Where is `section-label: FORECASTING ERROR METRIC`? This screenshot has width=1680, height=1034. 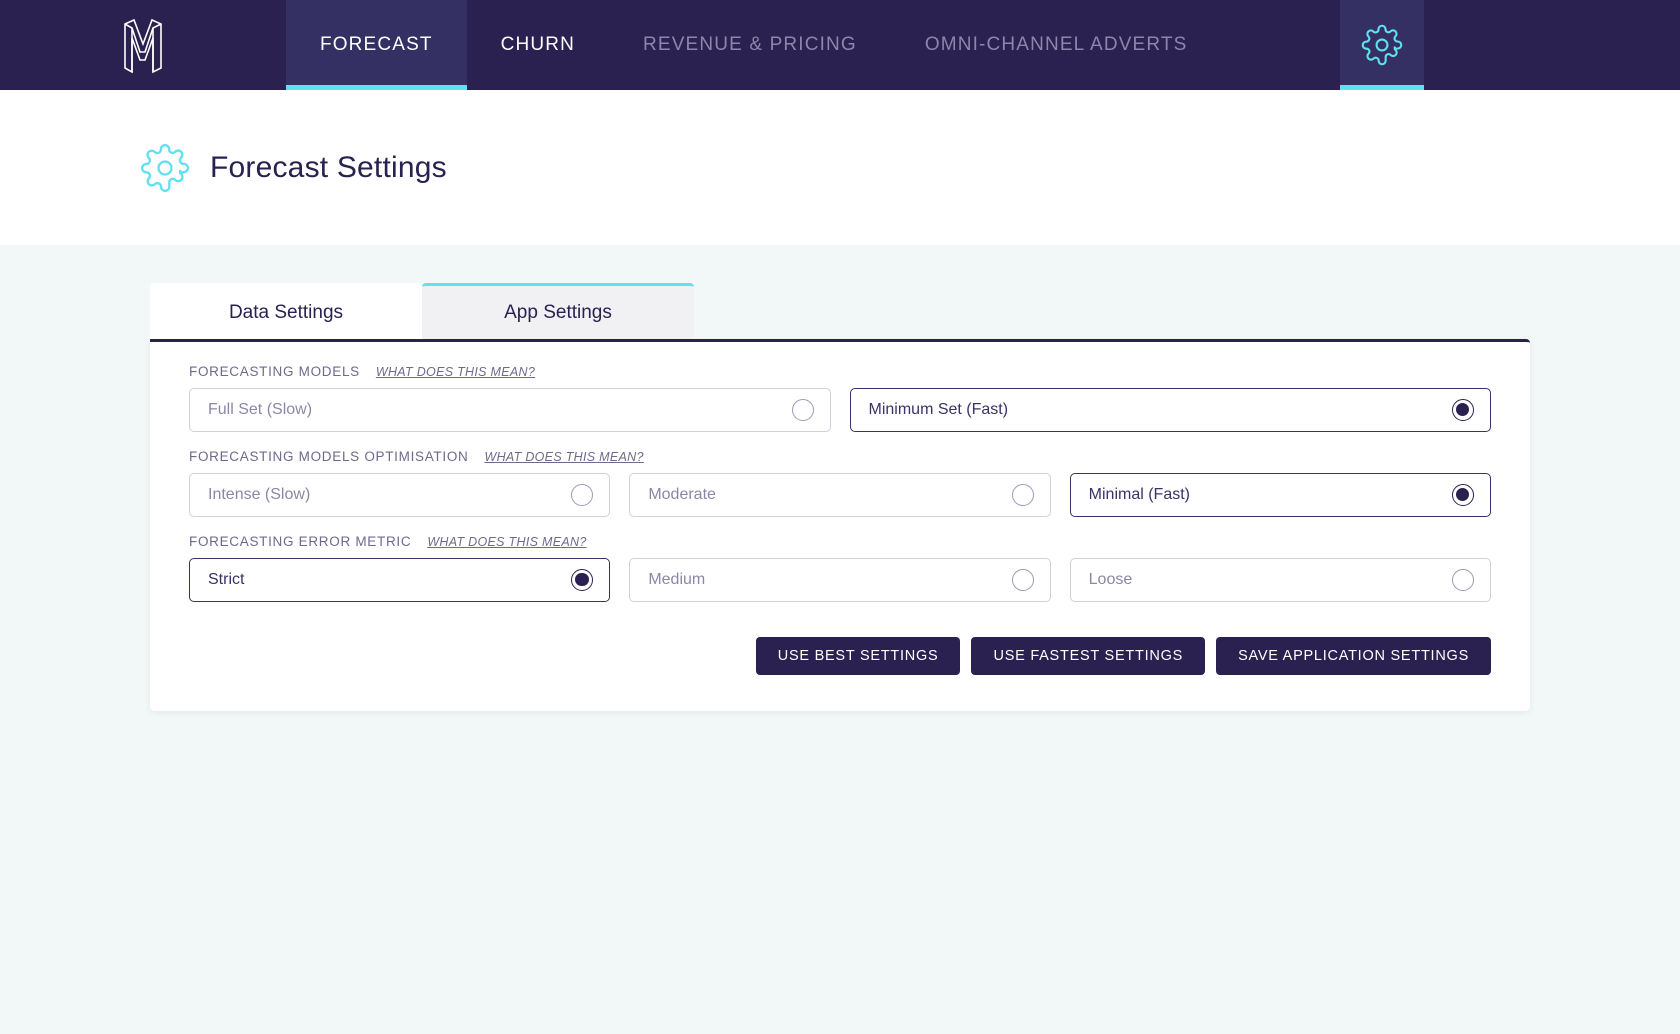
section-label: FORECASTING ERROR METRIC is located at coordinates (300, 541).